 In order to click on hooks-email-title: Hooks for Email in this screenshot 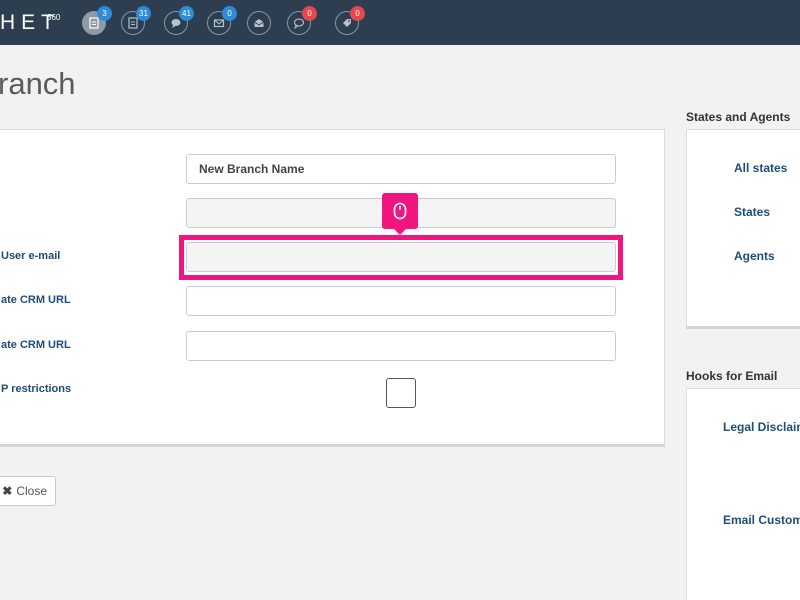, I will do `click(732, 376)`.